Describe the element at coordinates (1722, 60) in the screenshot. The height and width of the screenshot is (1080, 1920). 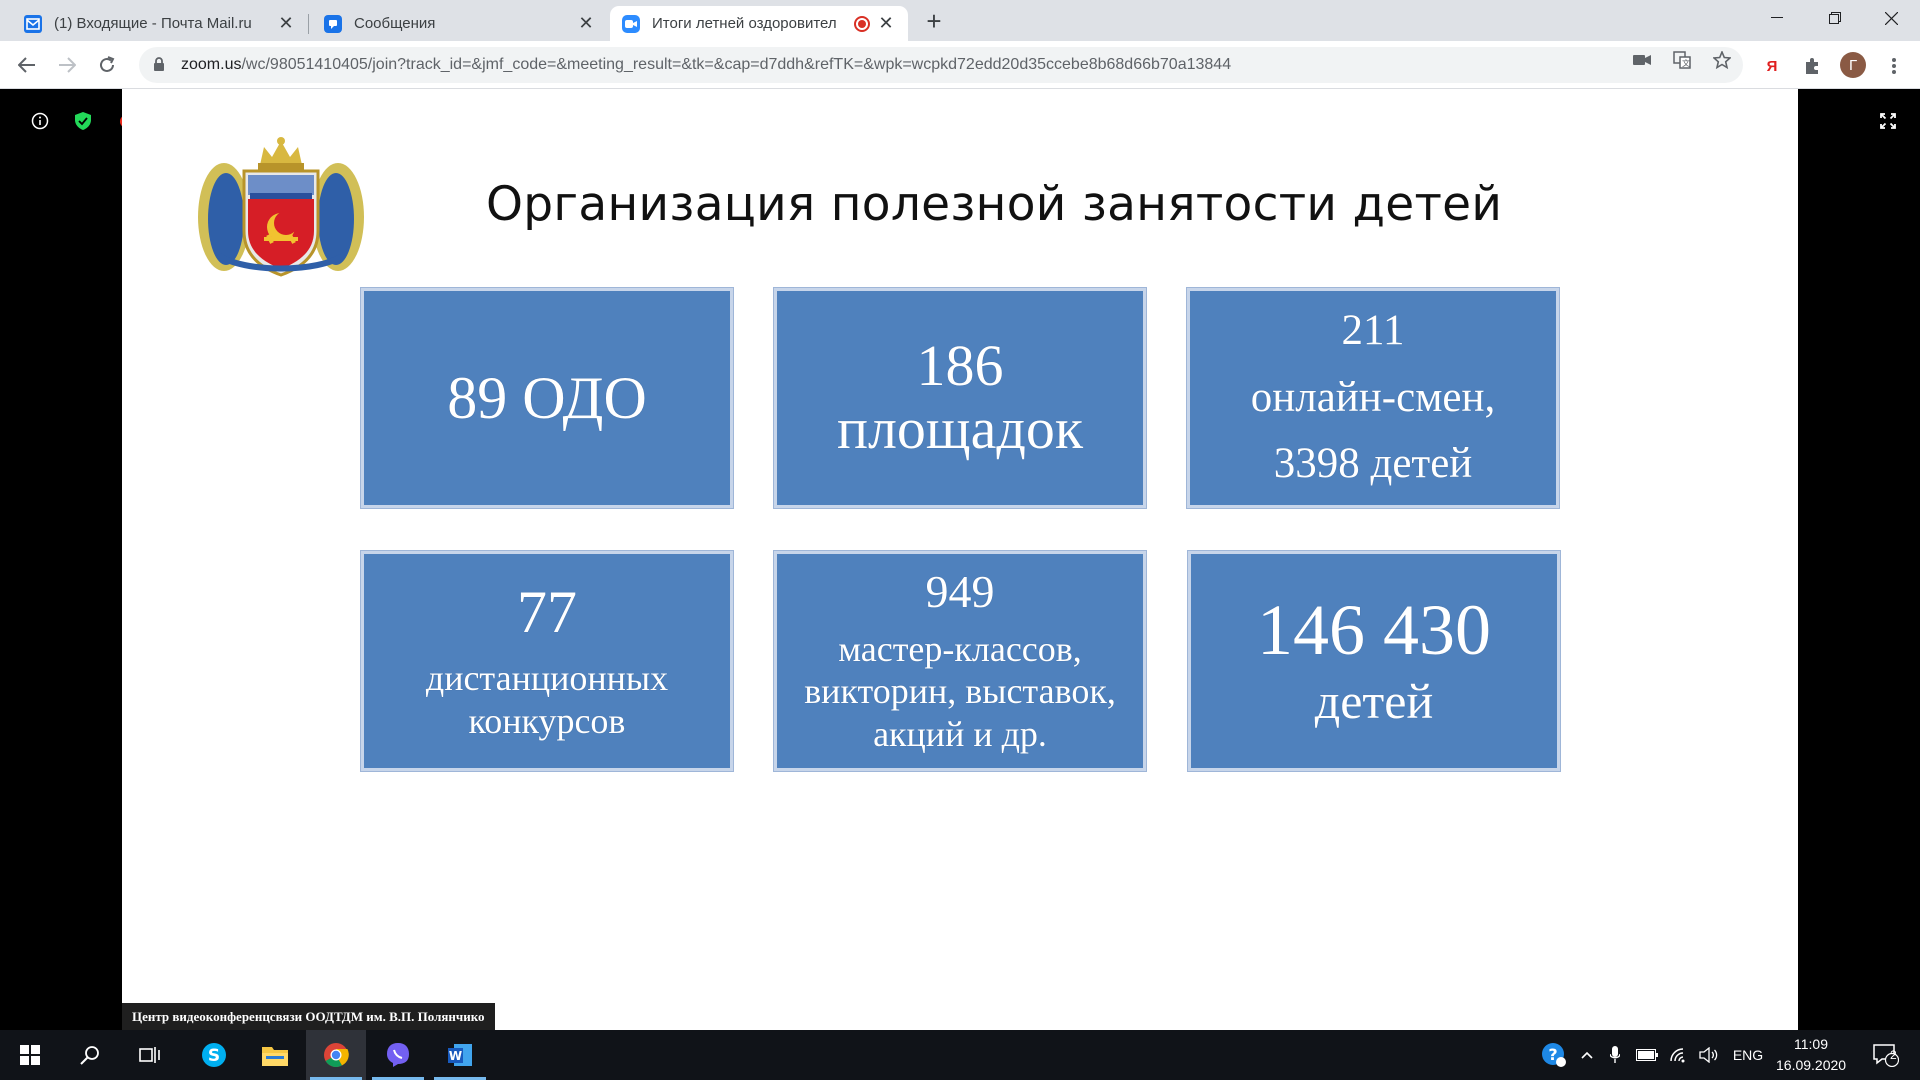
I see `star-icon` at that location.